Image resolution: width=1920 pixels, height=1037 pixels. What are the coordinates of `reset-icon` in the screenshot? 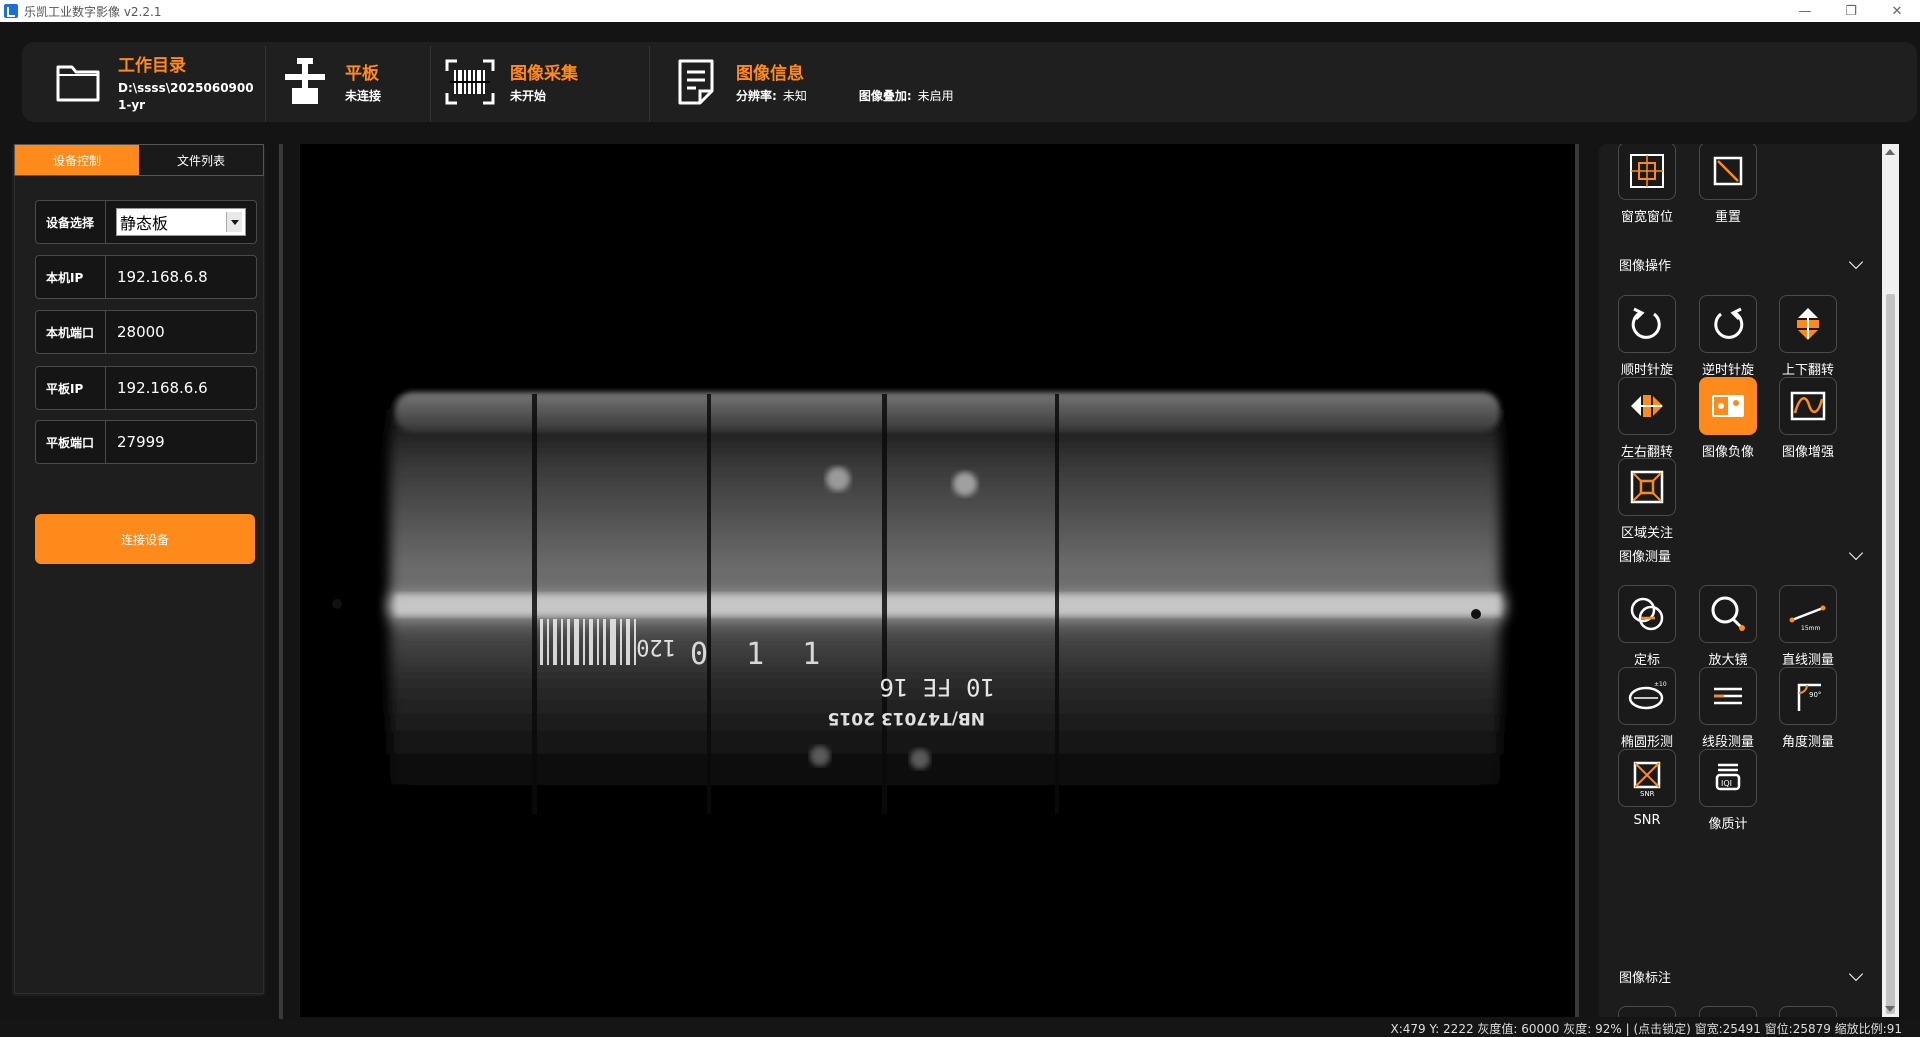 It's located at (1728, 172).